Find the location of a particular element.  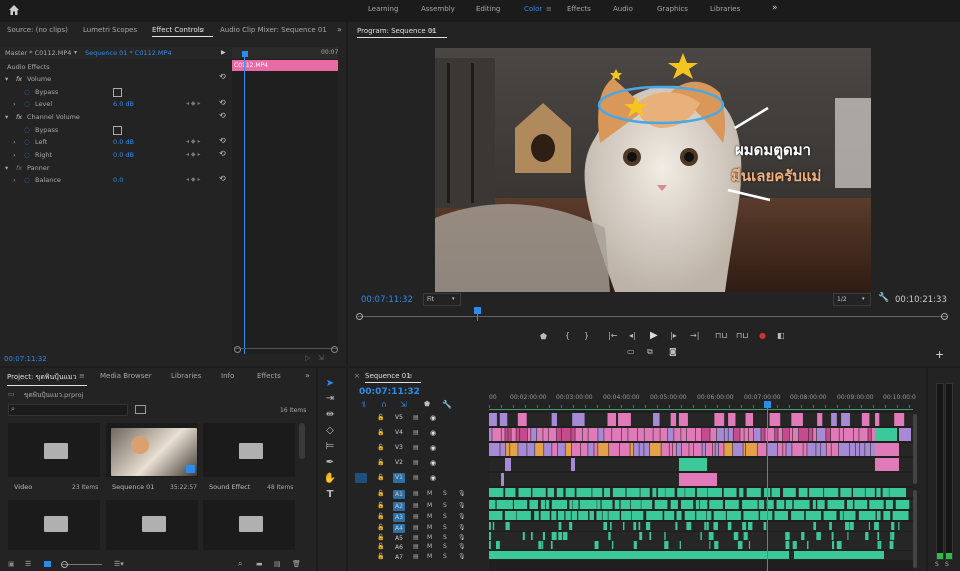

ec-mini-timeline: 00:07 C0112.MP4 is located at coordinates (285, 200).